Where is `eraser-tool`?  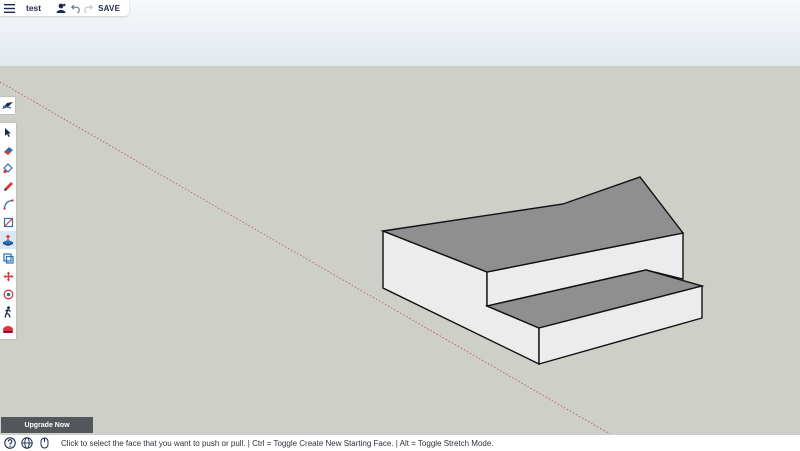 eraser-tool is located at coordinates (8, 150).